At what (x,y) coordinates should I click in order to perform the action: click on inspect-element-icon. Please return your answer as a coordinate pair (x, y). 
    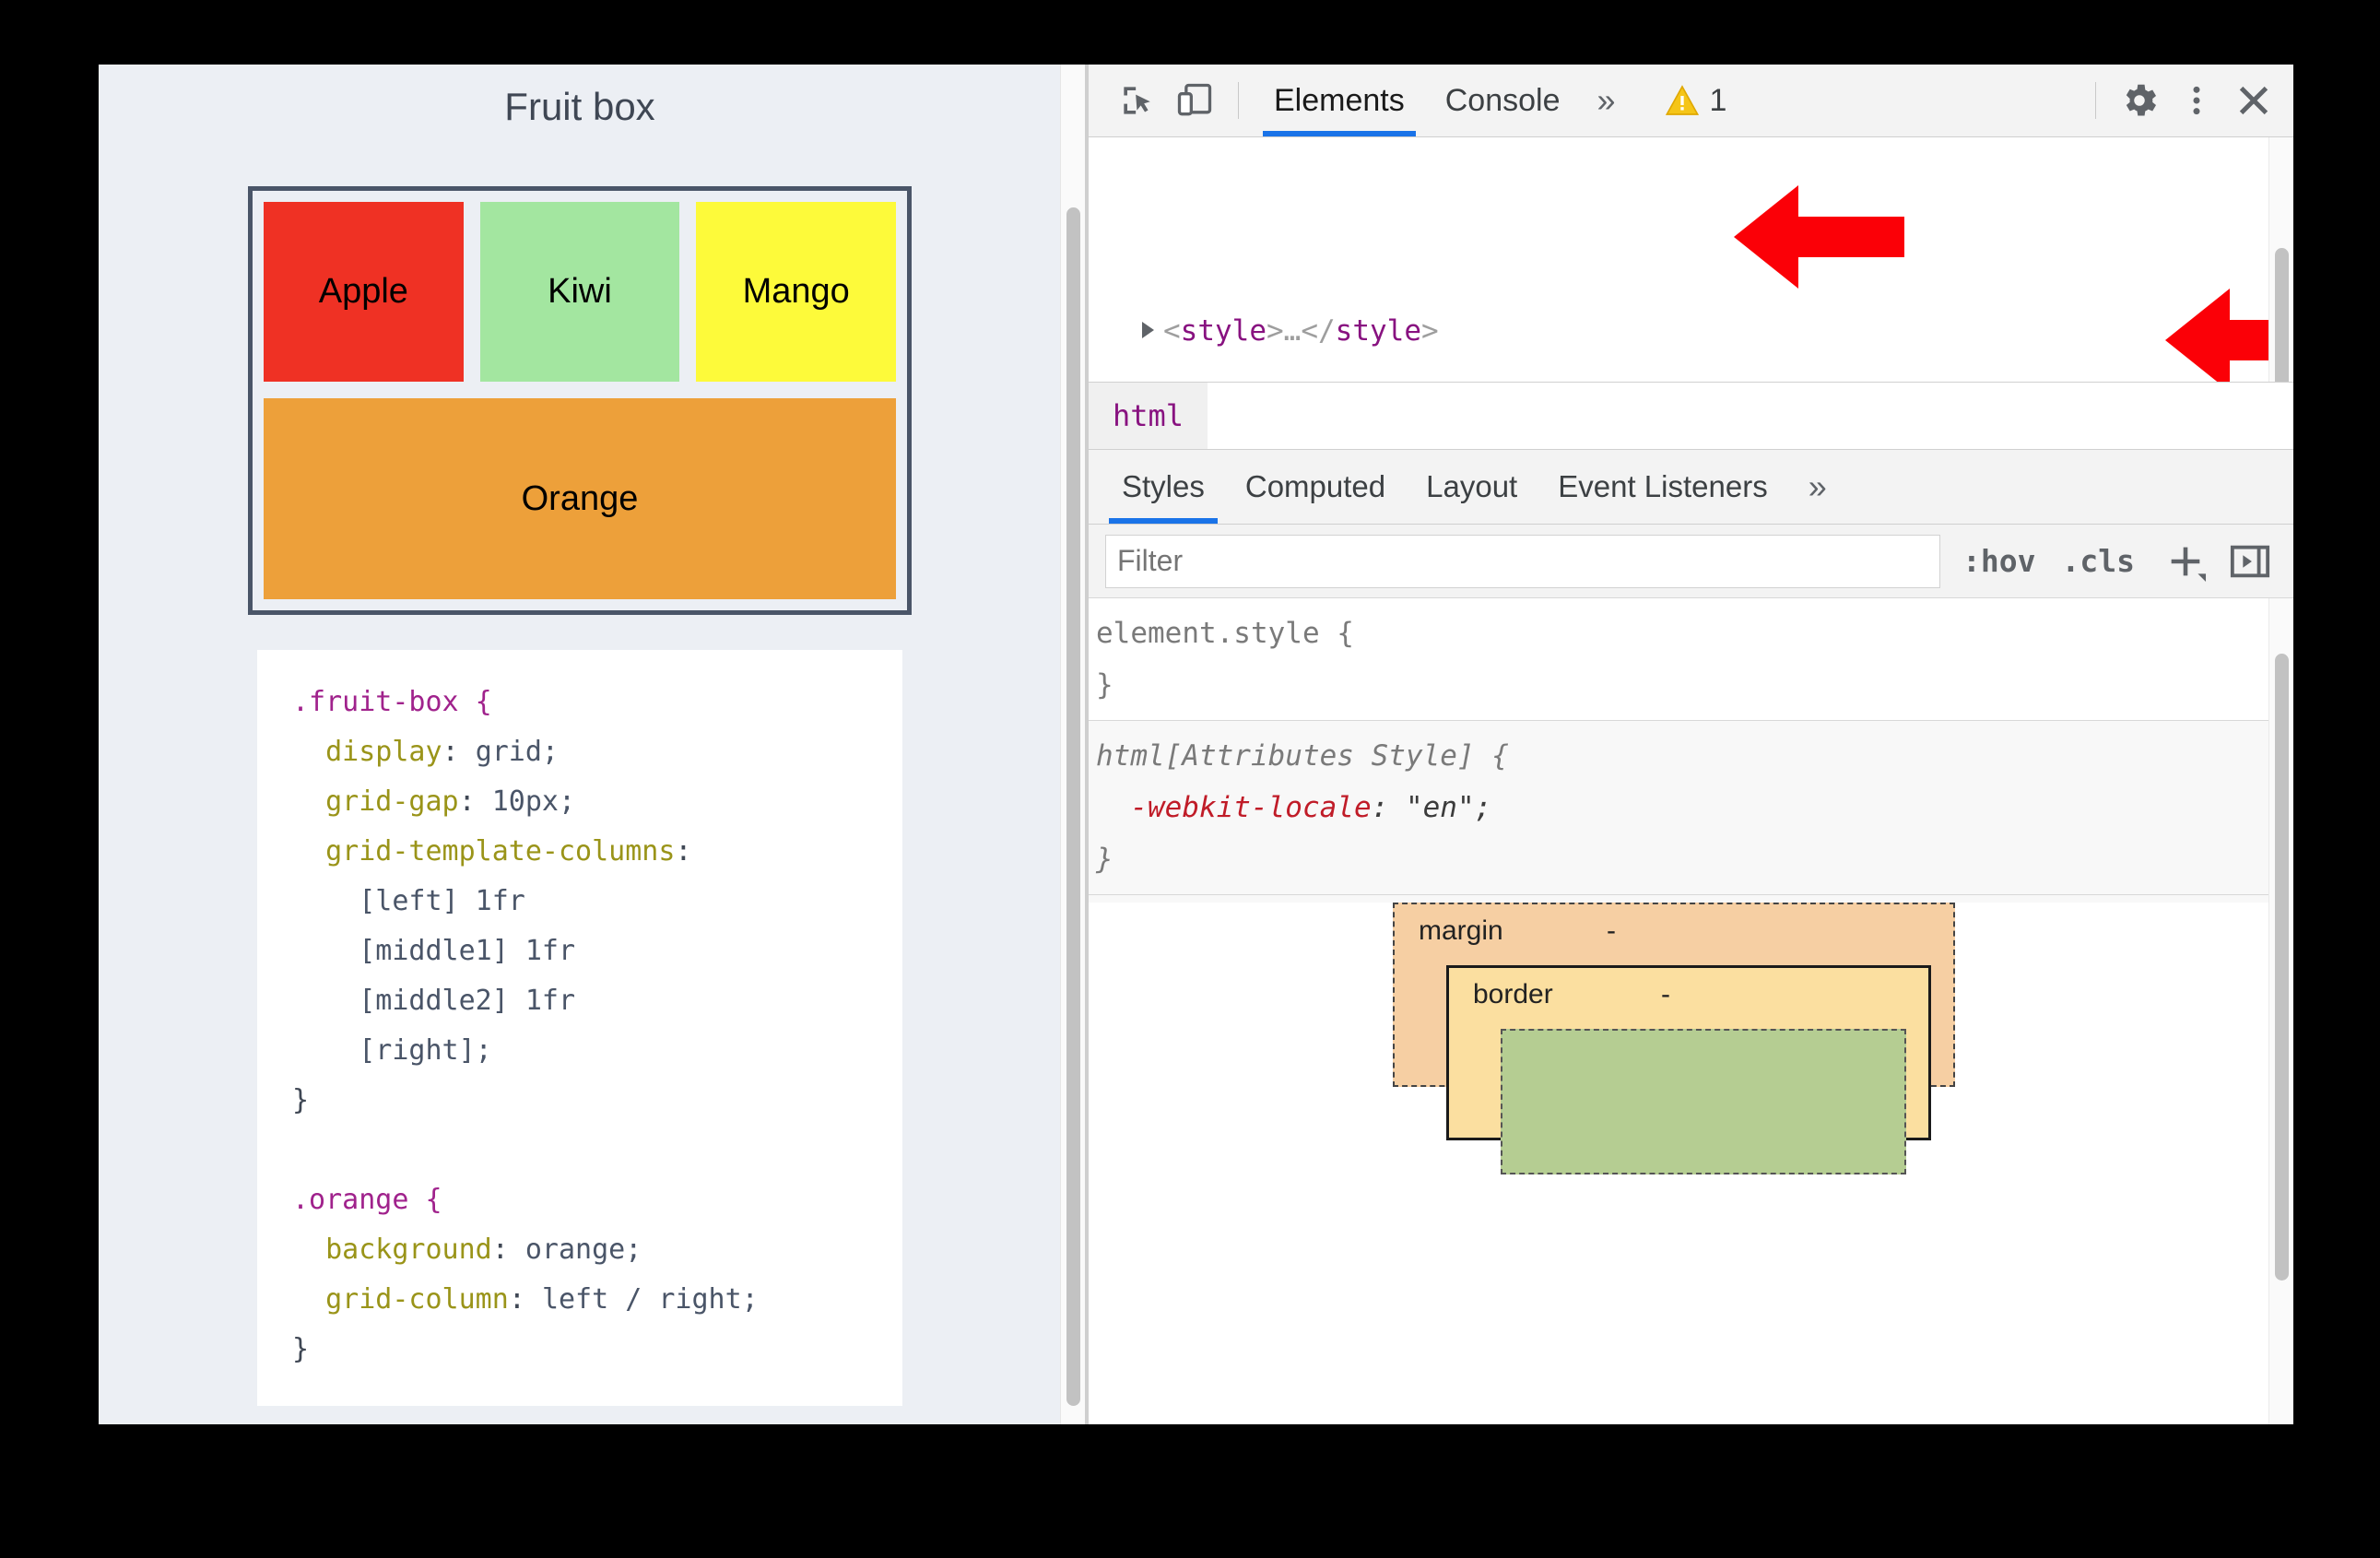
    Looking at the image, I should click on (1137, 100).